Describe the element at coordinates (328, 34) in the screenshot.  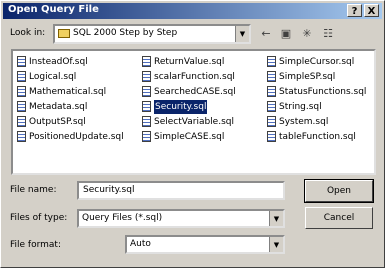
I see `views-menu-icon: ☷` at that location.